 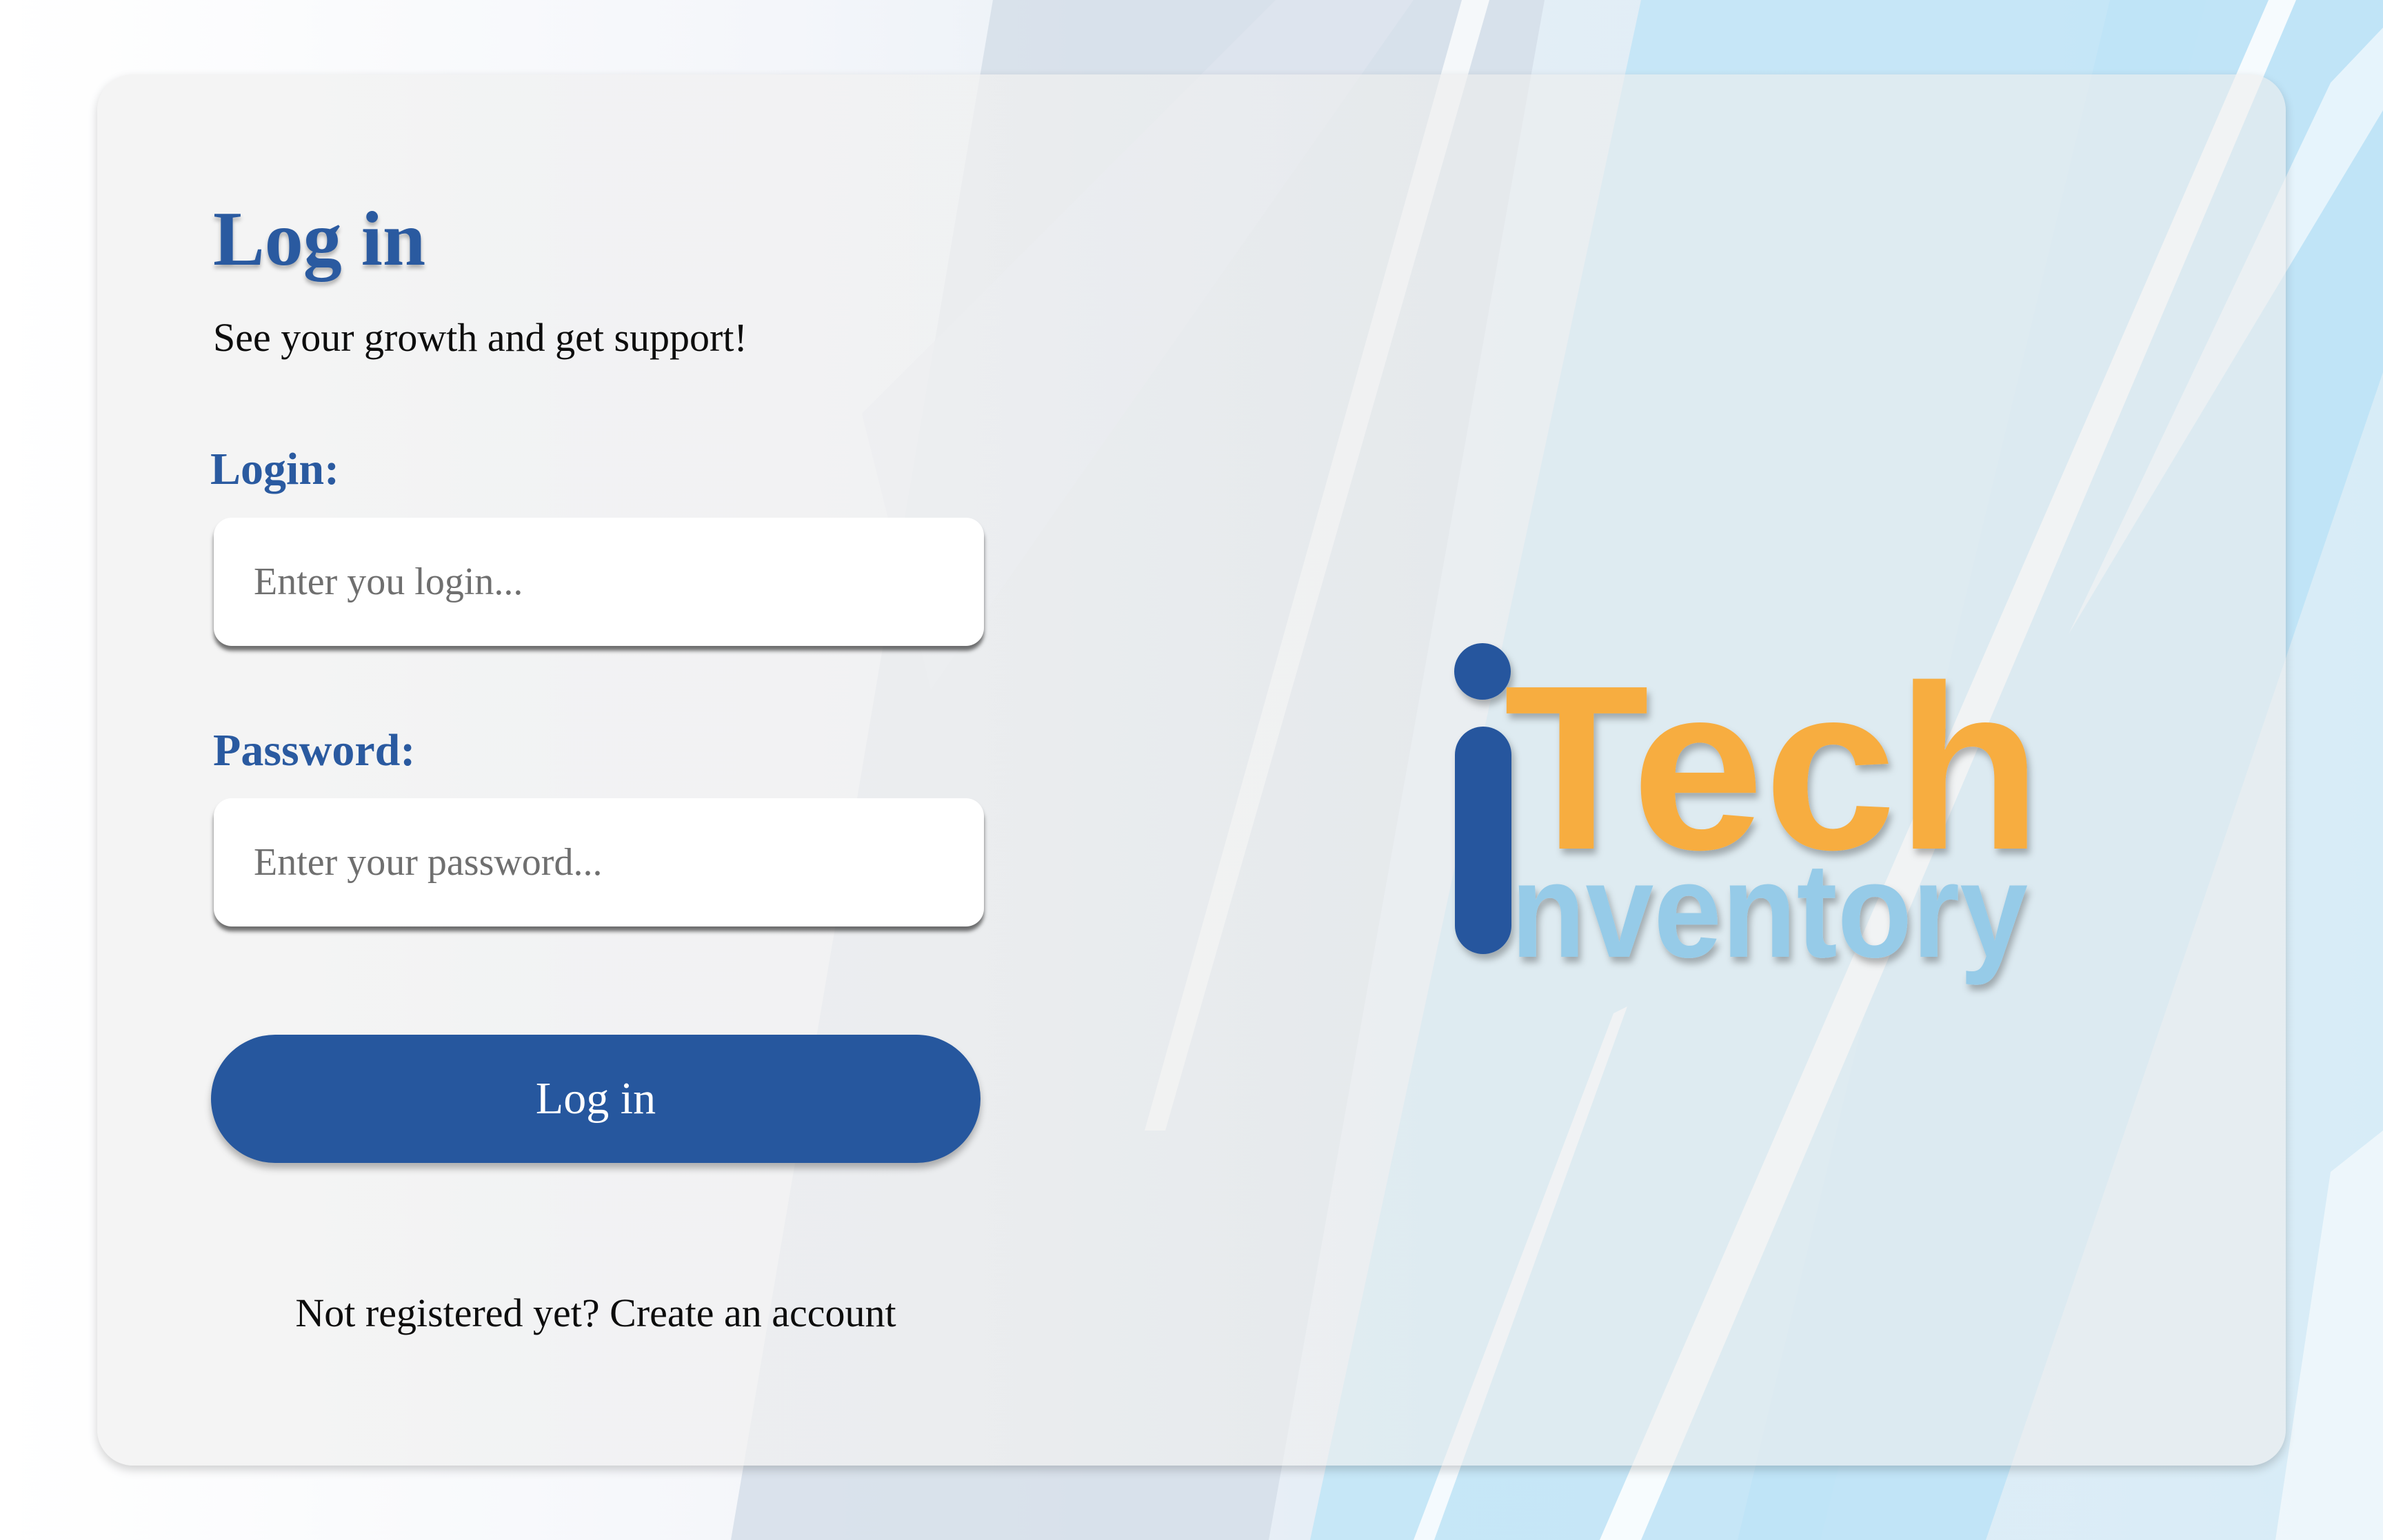 I want to click on page-subtitle: See your growth and get support!, so click(x=480, y=338).